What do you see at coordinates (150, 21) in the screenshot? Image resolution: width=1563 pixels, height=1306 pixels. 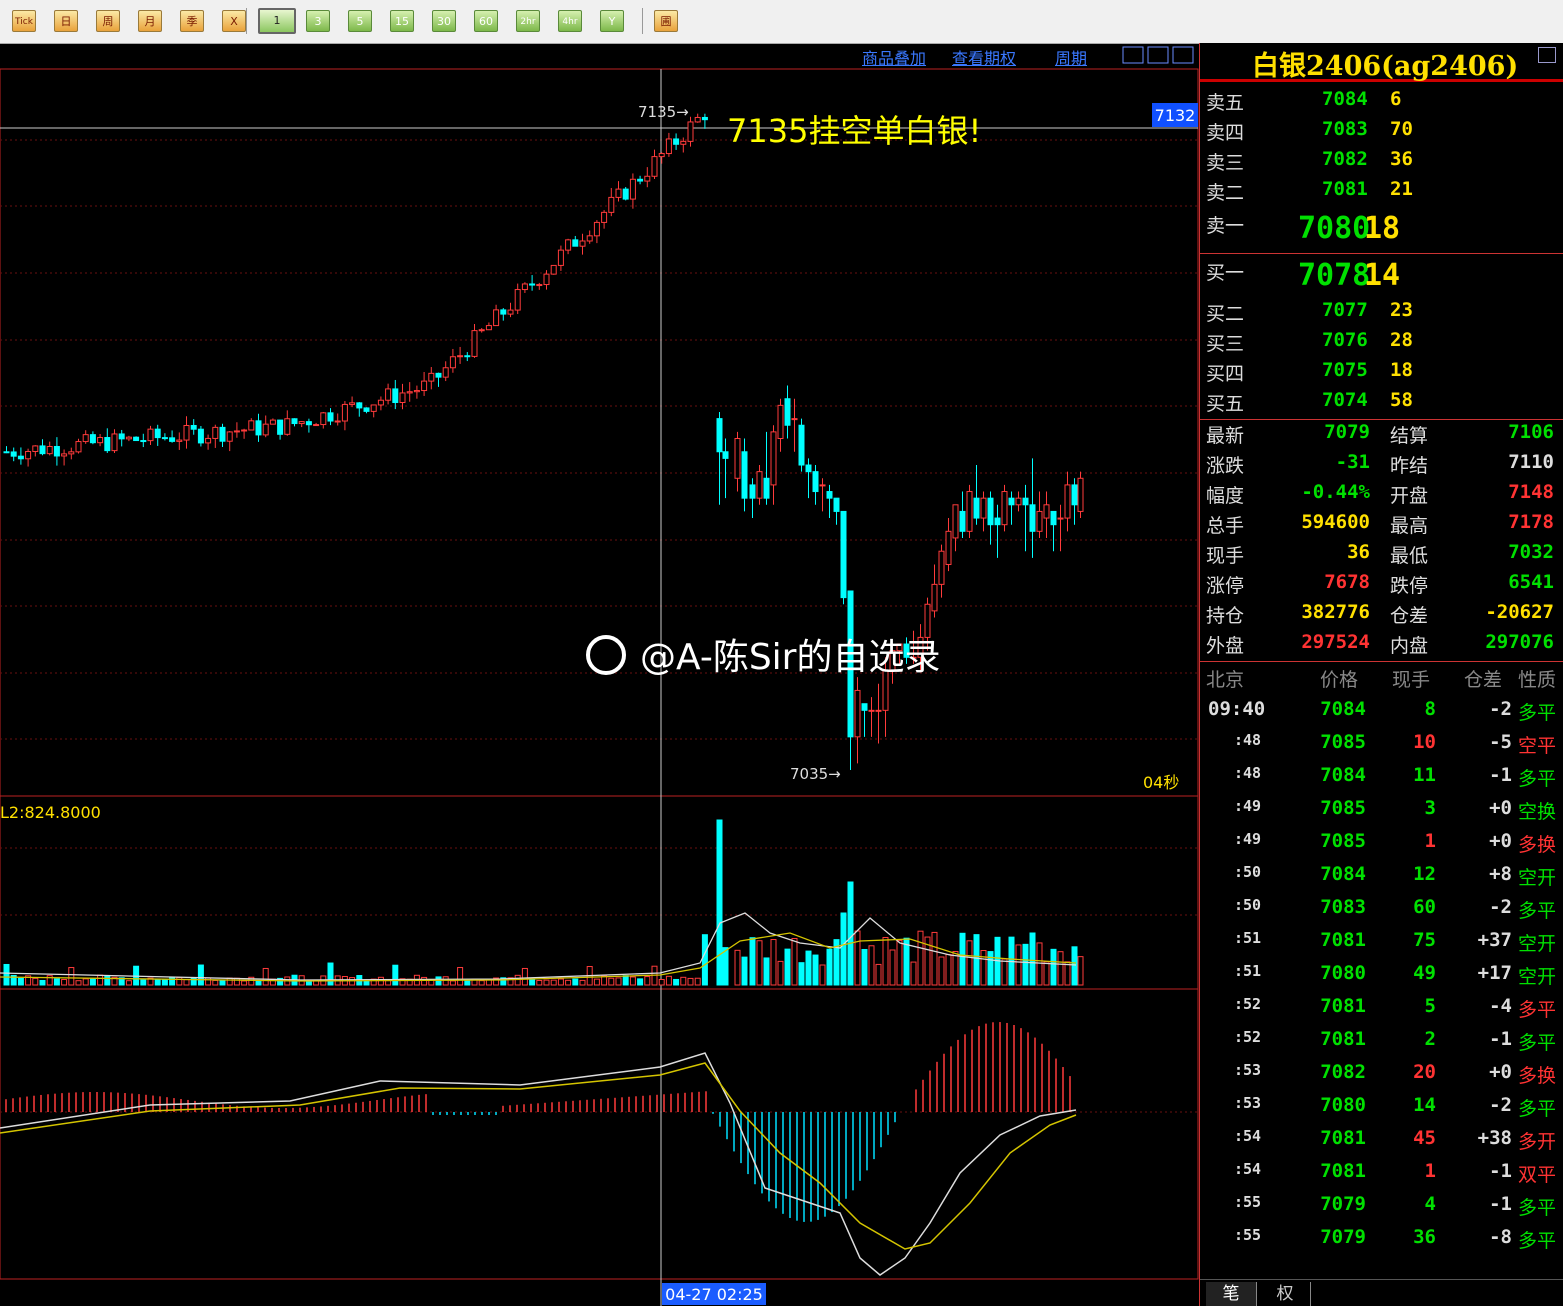 I see `period-button-3: 月` at bounding box center [150, 21].